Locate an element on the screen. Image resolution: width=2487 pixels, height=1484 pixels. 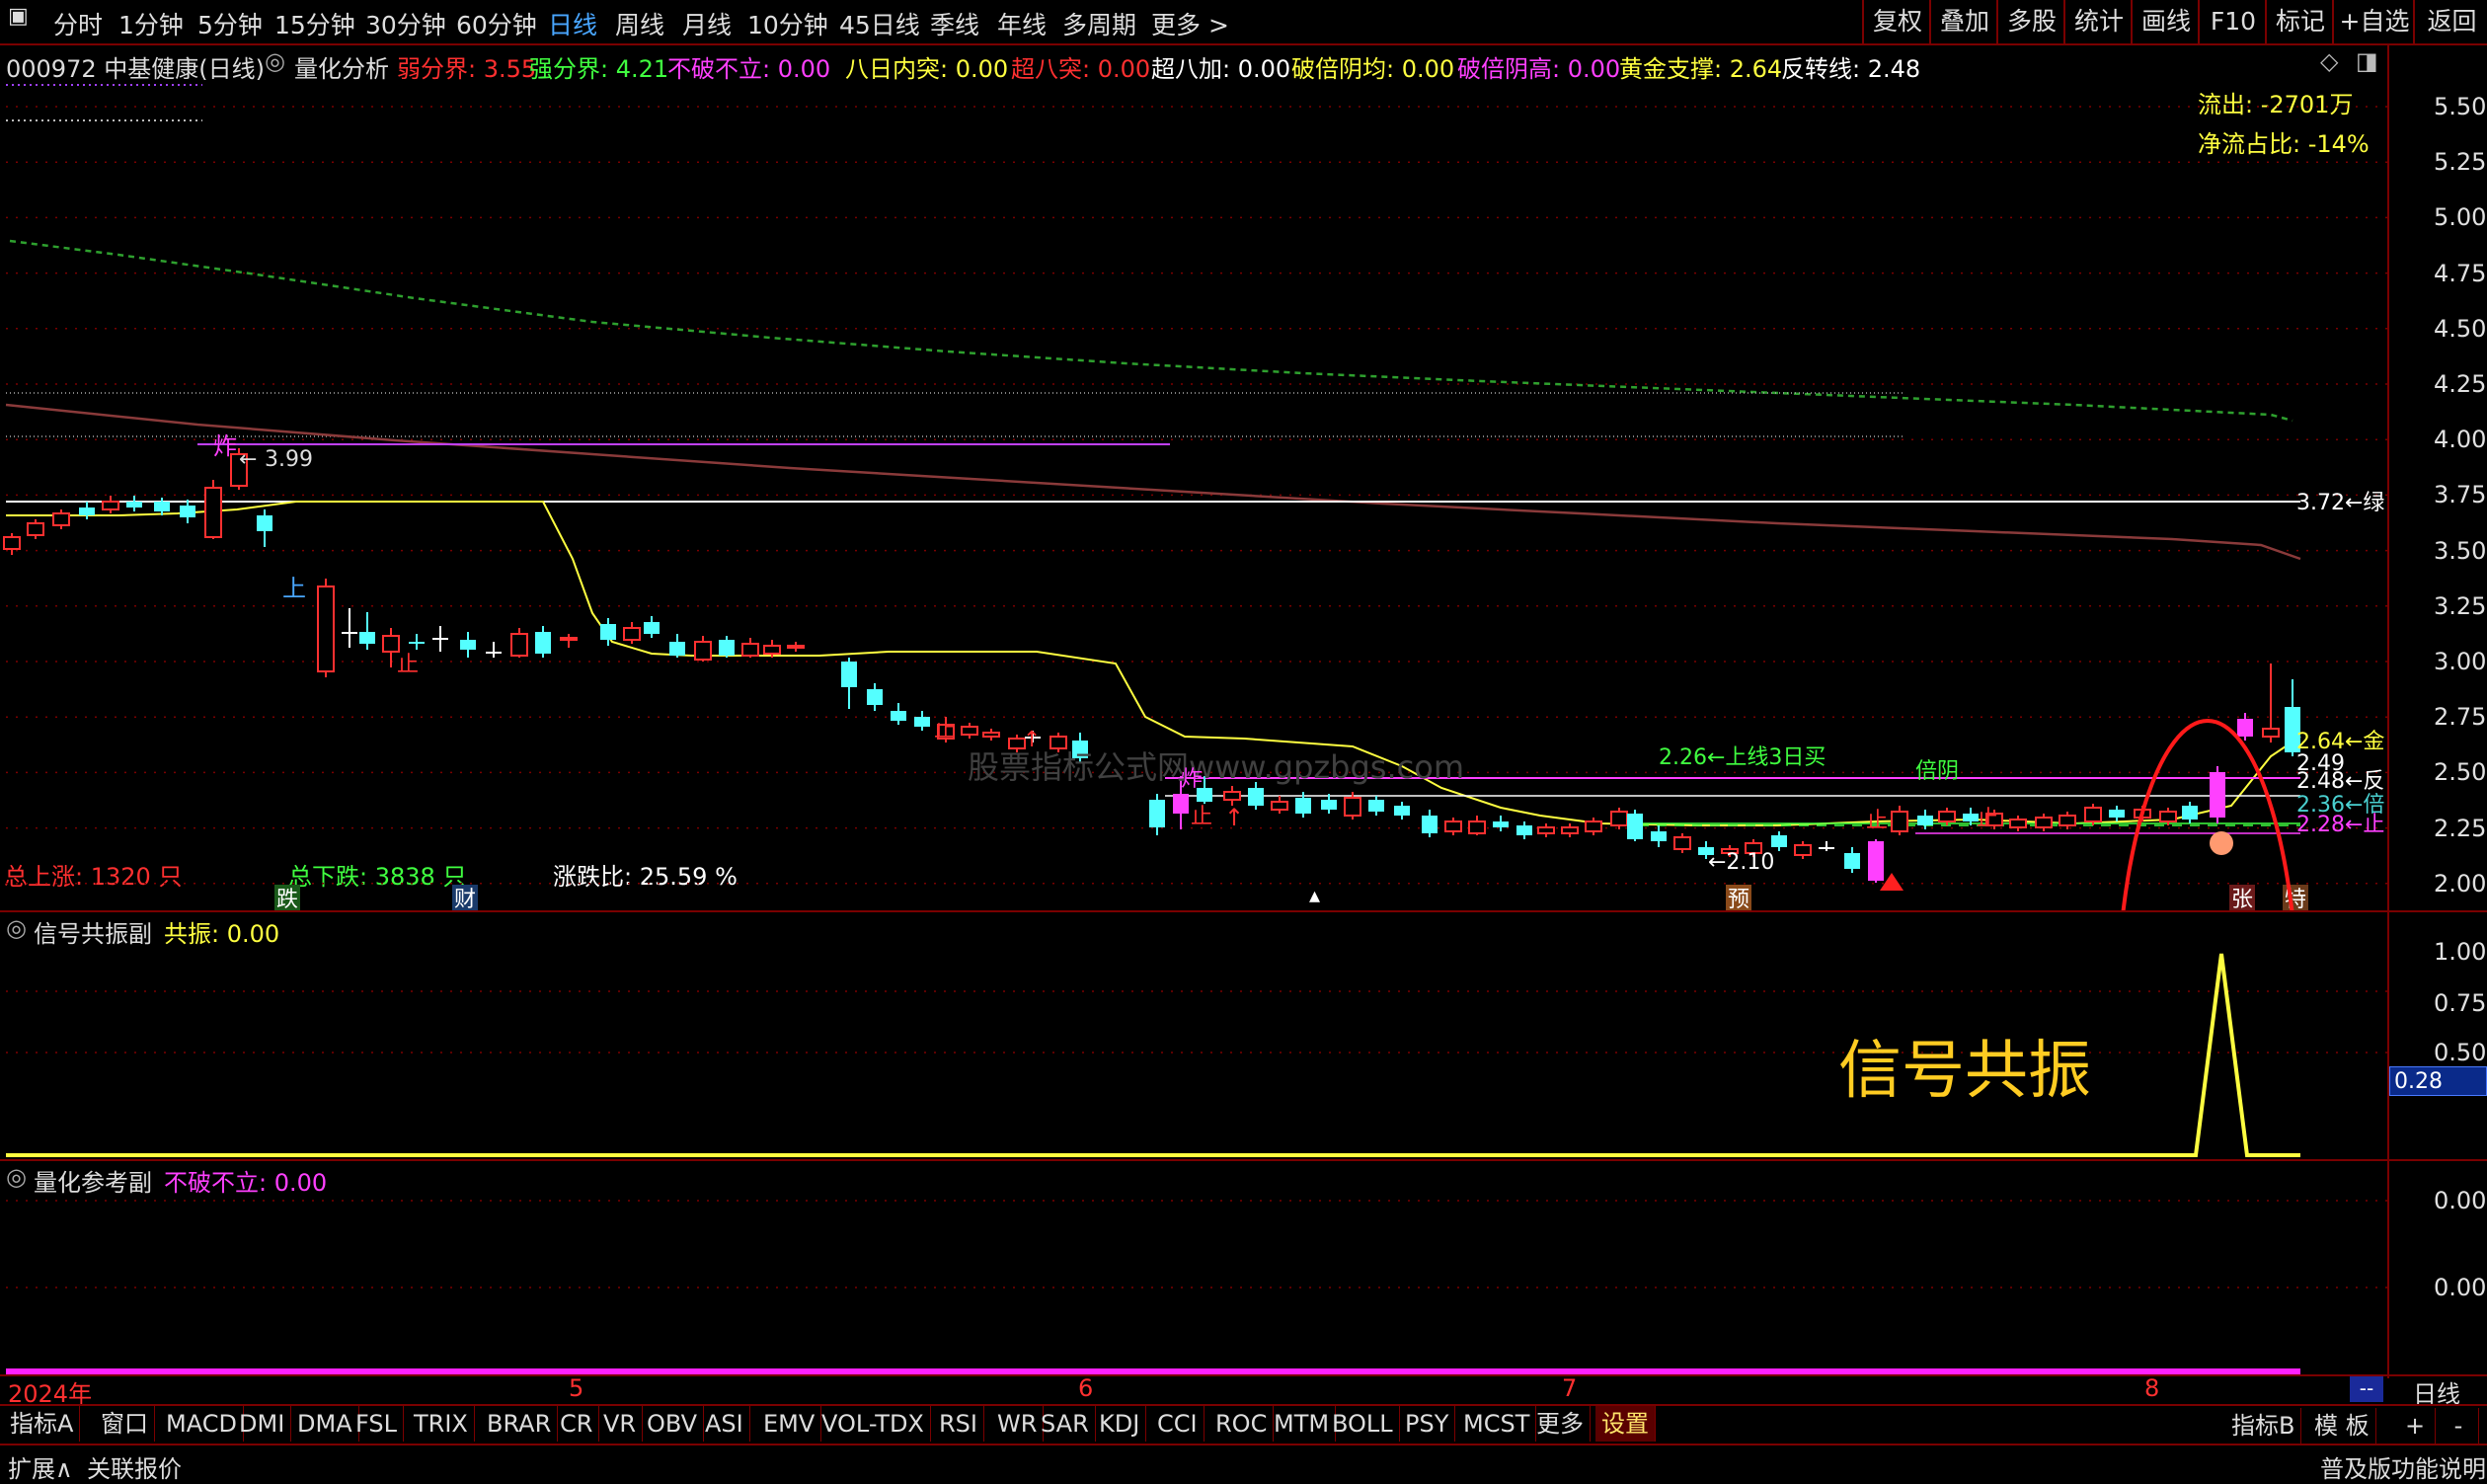
period-tab-15min: 15分钟 is located at coordinates (314, 24).